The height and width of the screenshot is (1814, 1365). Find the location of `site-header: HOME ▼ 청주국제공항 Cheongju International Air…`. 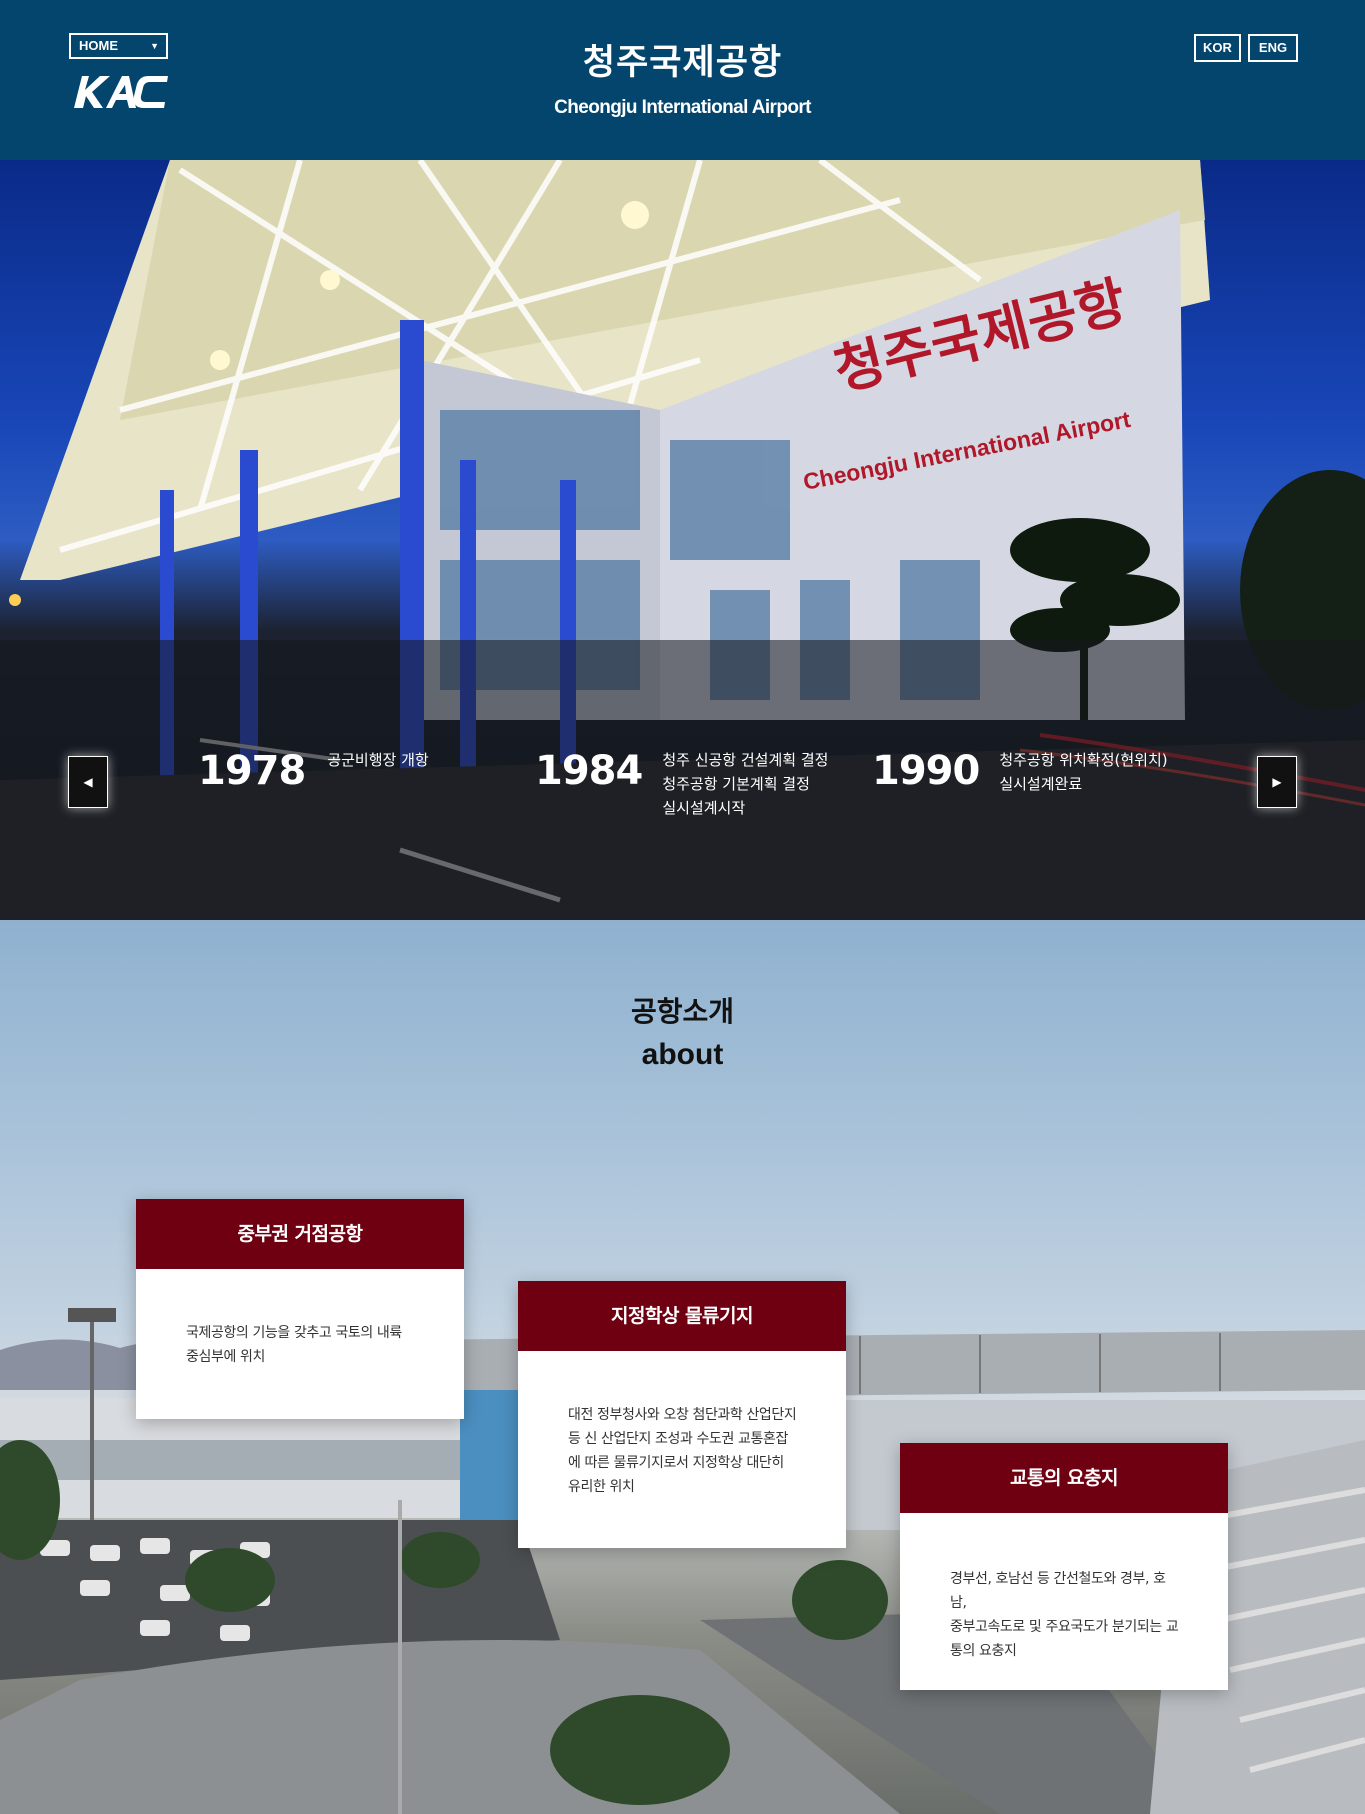

site-header: HOME ▼ 청주국제공항 Cheongju International Air… is located at coordinates (682, 80).